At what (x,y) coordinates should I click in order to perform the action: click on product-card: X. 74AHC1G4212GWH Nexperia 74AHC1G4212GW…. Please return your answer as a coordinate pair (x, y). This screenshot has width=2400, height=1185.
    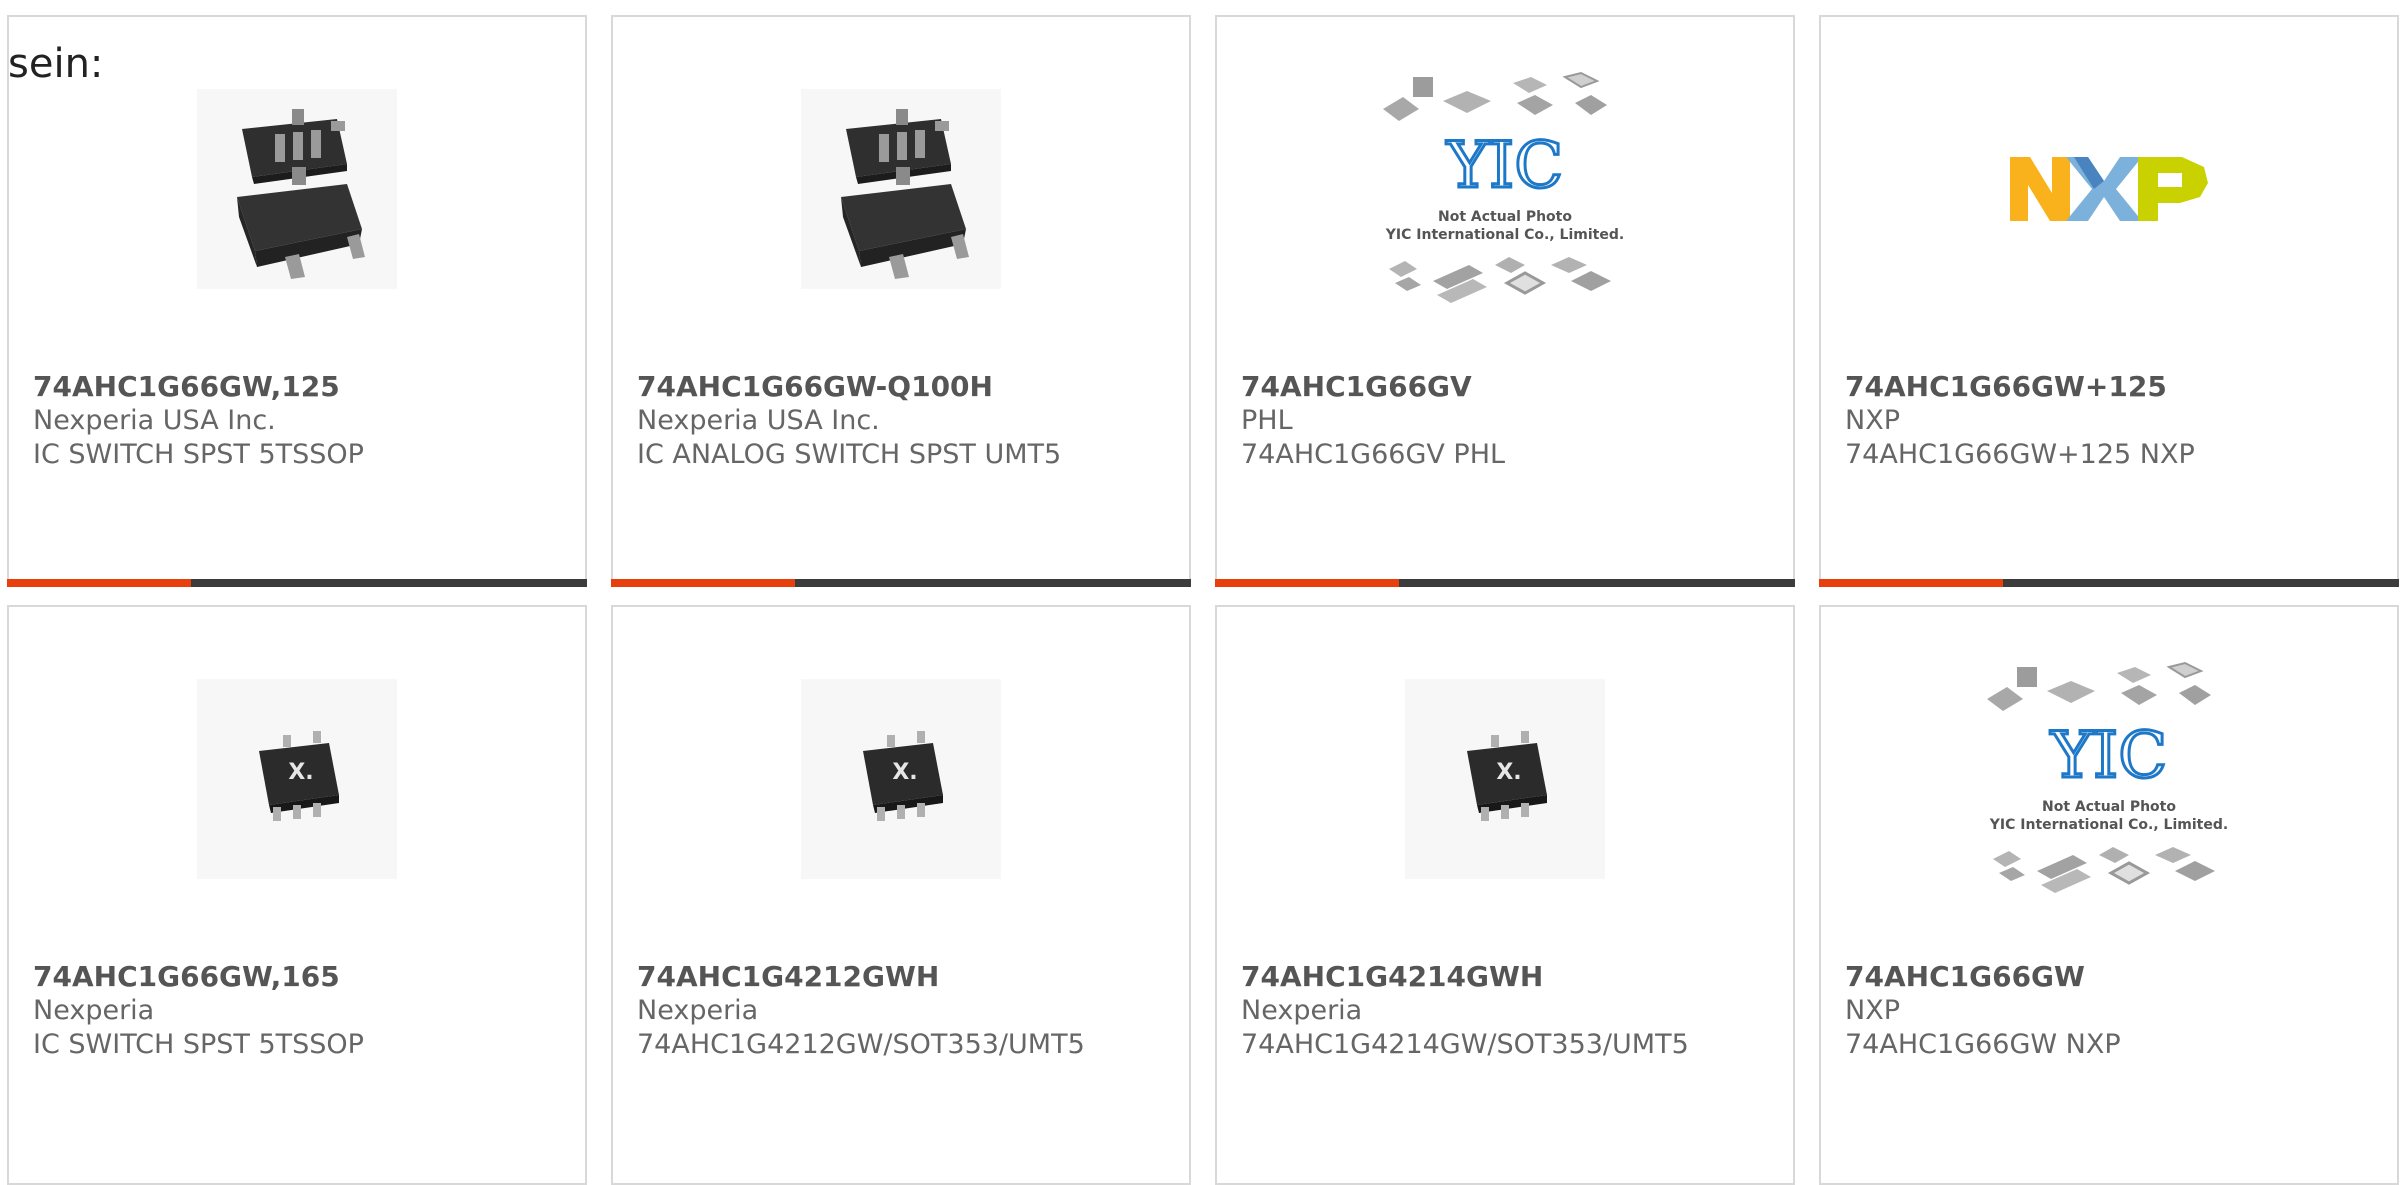
    Looking at the image, I should click on (901, 895).